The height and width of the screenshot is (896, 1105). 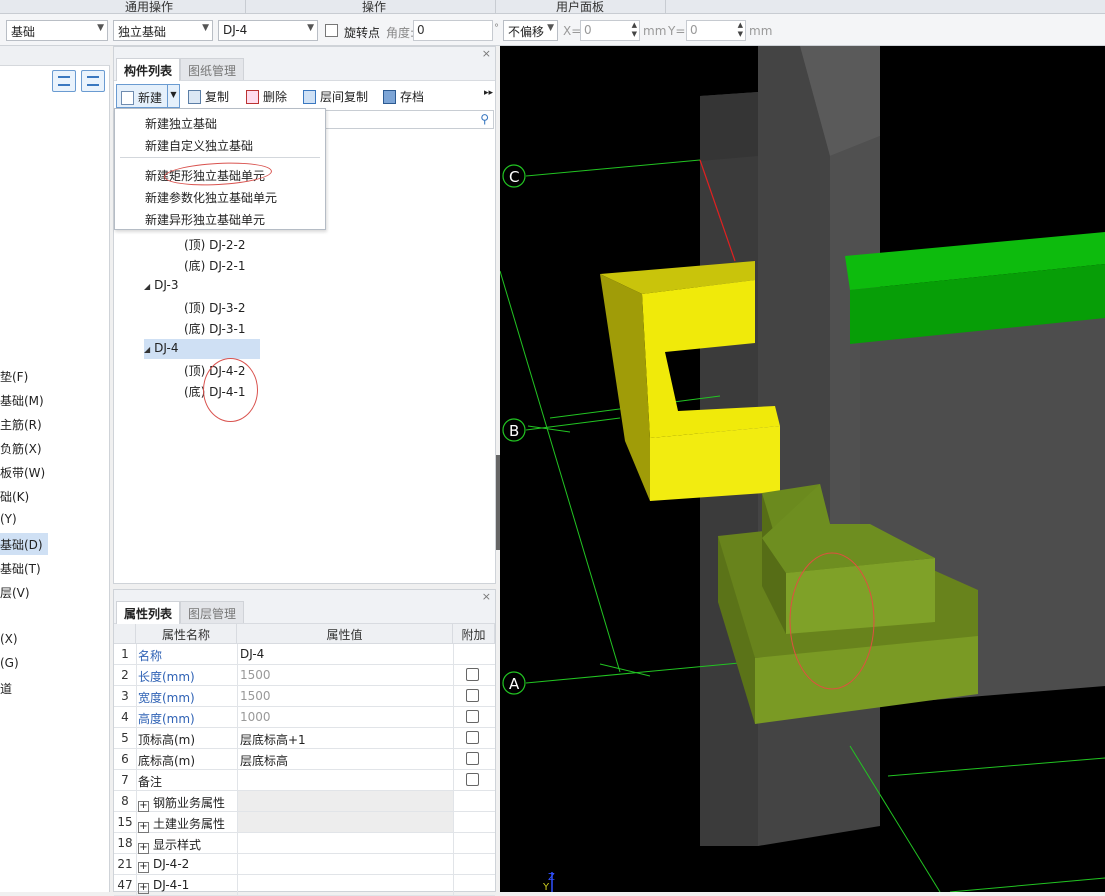 What do you see at coordinates (403, 96) in the screenshot?
I see `save-button: 存档` at bounding box center [403, 96].